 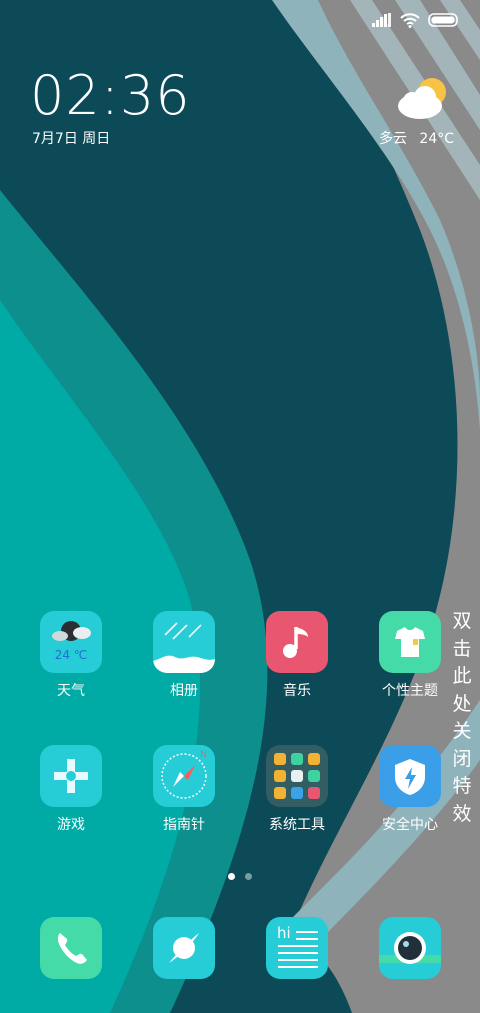 I want to click on notes-hi-text: hi, so click(x=284, y=933).